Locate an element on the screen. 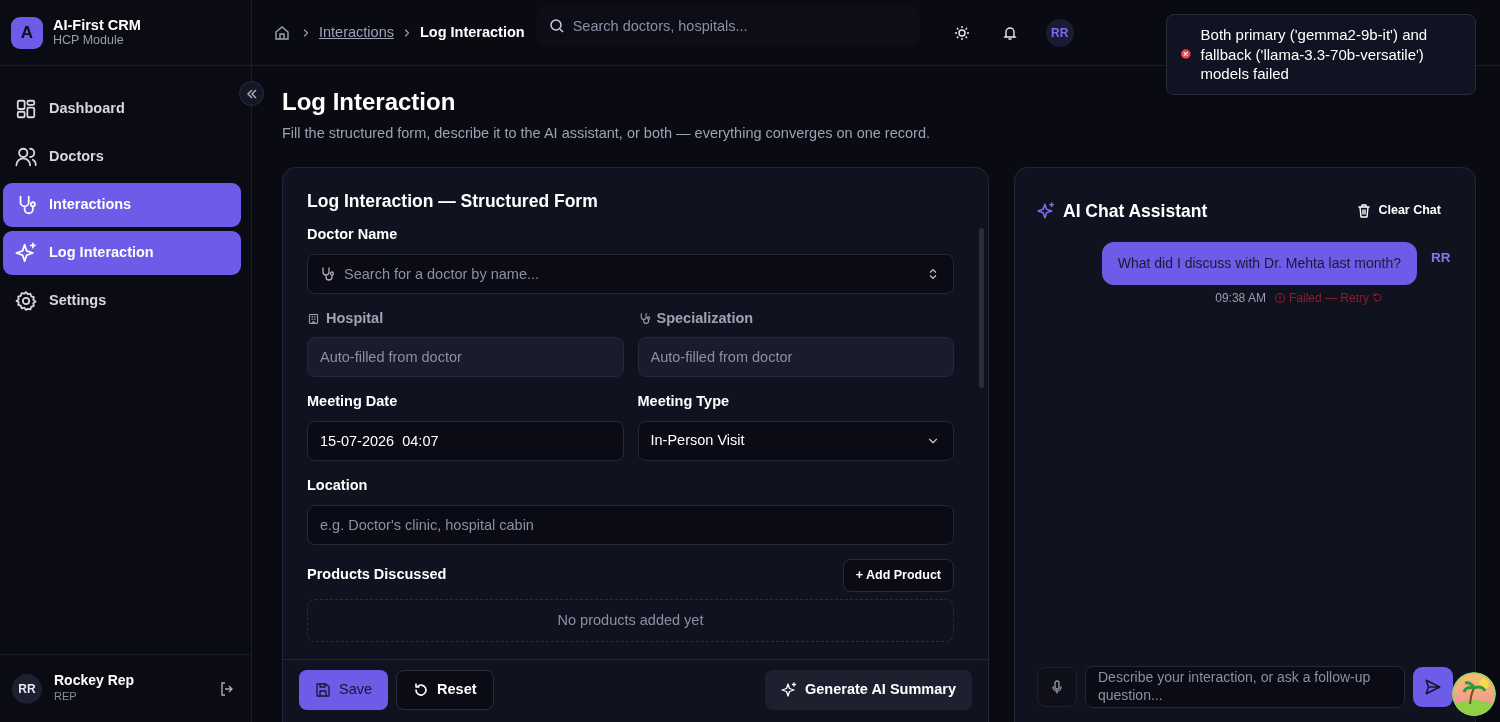  double-chevron-left-icon is located at coordinates (251, 93).